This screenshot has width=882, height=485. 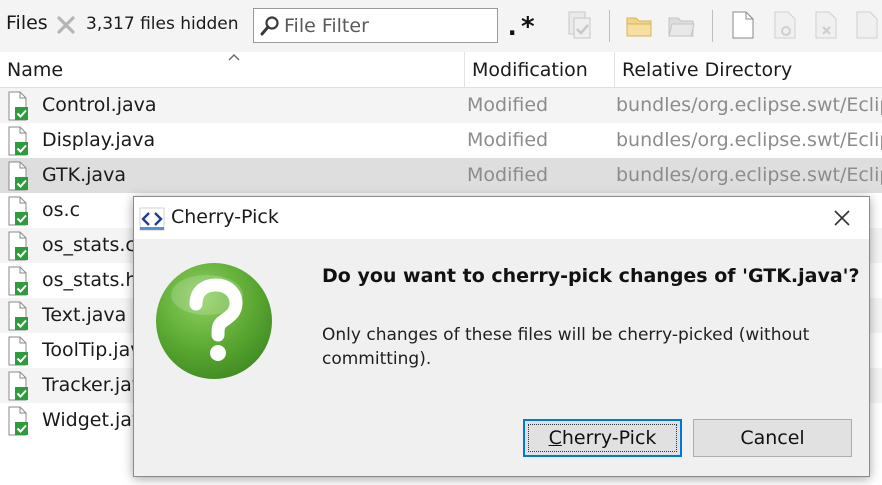 I want to click on file-name: Display.java, so click(x=99, y=140).